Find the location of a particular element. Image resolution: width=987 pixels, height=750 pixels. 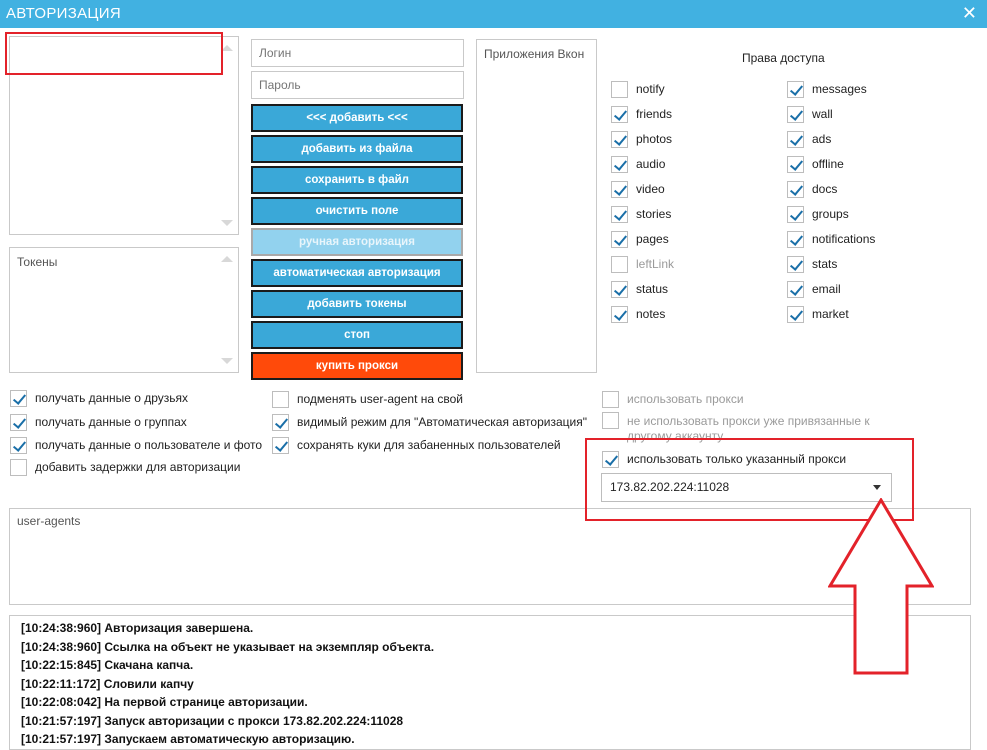

perm-video: video is located at coordinates (638, 189).